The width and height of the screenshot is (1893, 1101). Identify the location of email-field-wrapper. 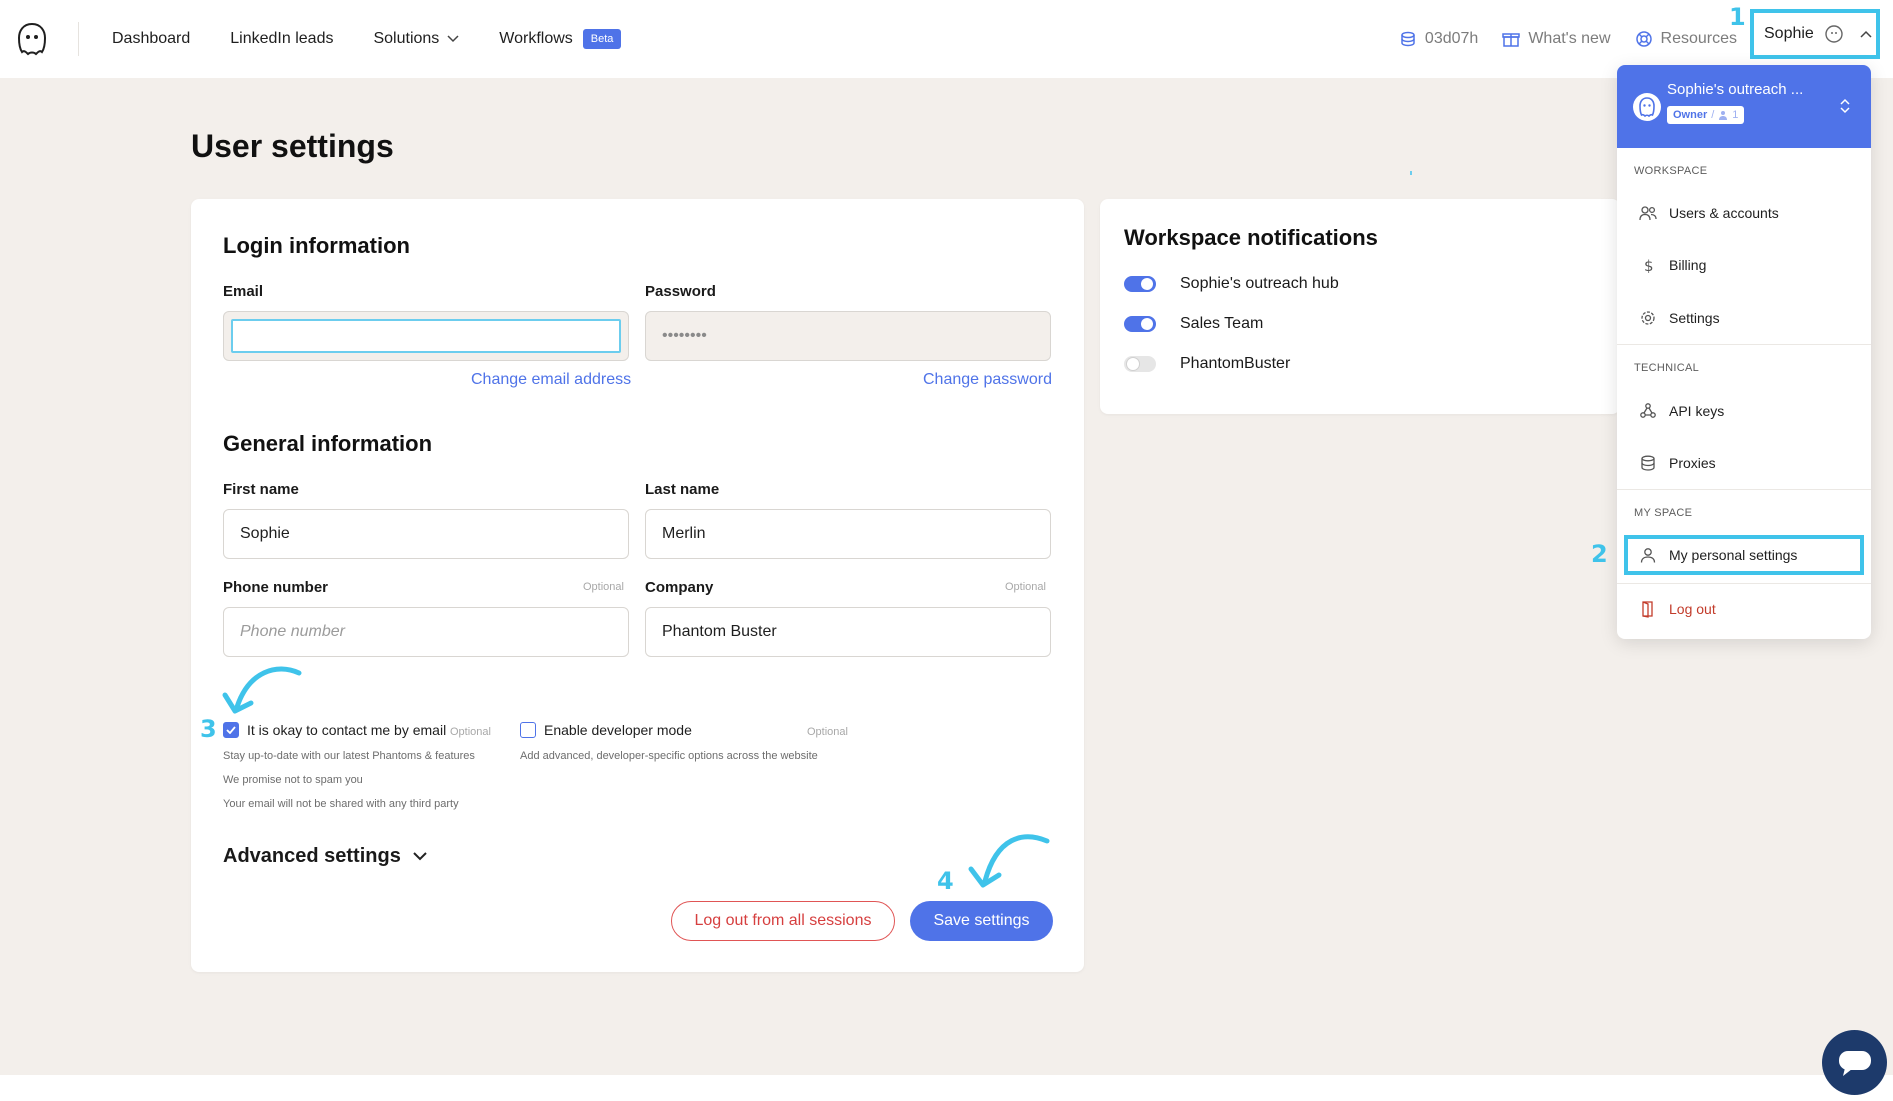
(426, 336).